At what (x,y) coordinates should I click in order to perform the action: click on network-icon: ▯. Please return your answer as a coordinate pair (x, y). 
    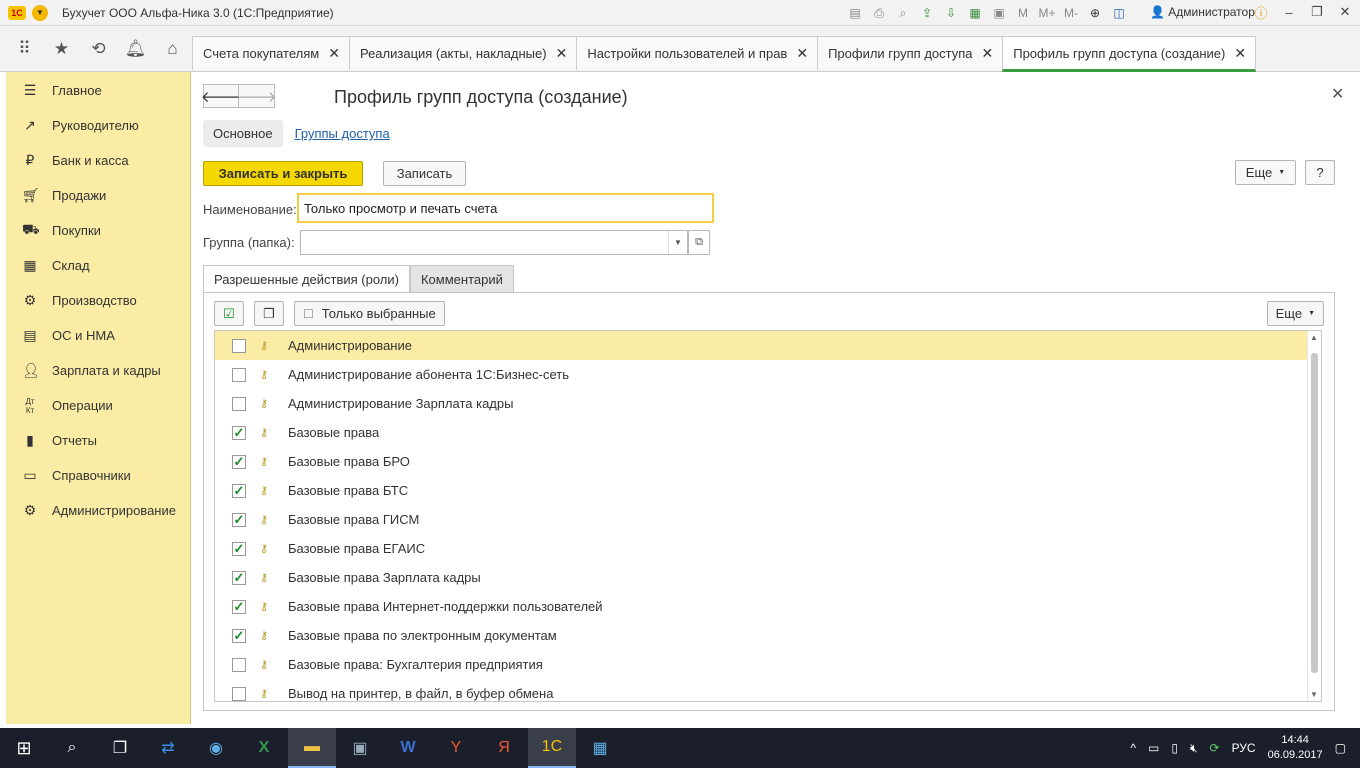
    Looking at the image, I should click on (1174, 748).